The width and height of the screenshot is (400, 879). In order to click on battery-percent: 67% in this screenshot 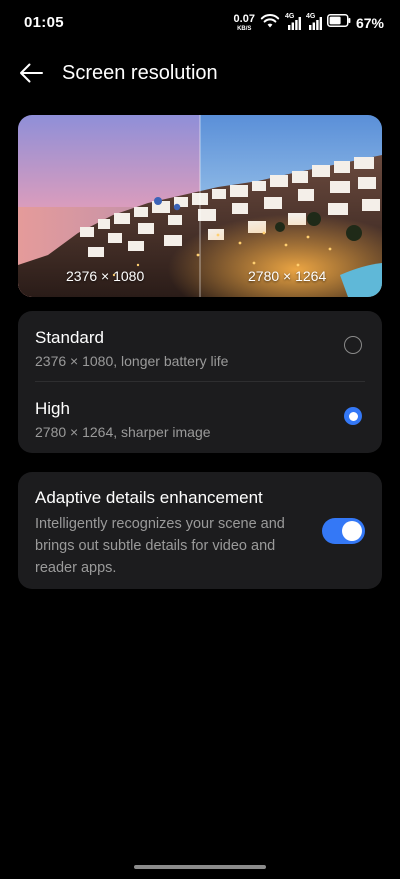, I will do `click(369, 23)`.